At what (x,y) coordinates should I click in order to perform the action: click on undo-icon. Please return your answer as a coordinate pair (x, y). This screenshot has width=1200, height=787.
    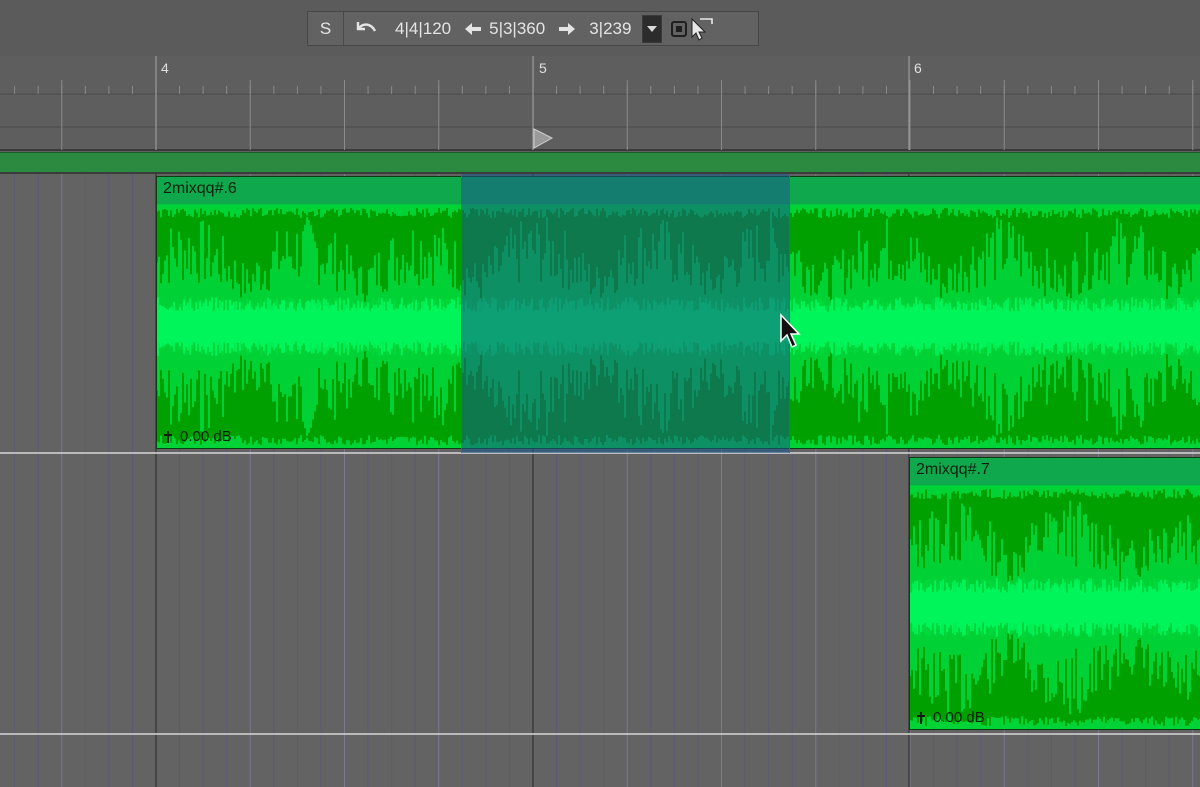
    Looking at the image, I should click on (366, 29).